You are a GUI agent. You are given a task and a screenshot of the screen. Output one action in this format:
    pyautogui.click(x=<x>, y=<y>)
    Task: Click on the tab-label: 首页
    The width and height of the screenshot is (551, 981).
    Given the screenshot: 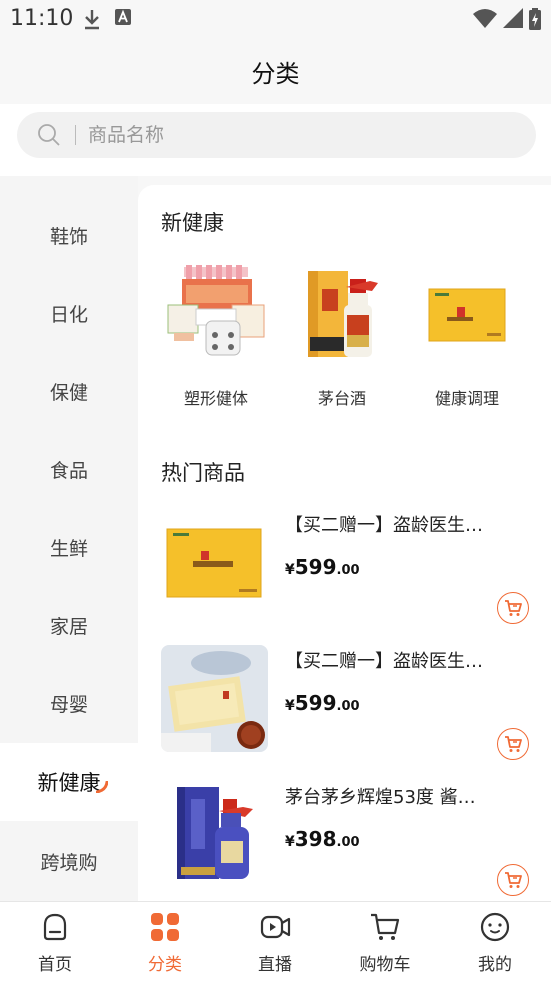 What is the action you would take?
    pyautogui.click(x=55, y=965)
    